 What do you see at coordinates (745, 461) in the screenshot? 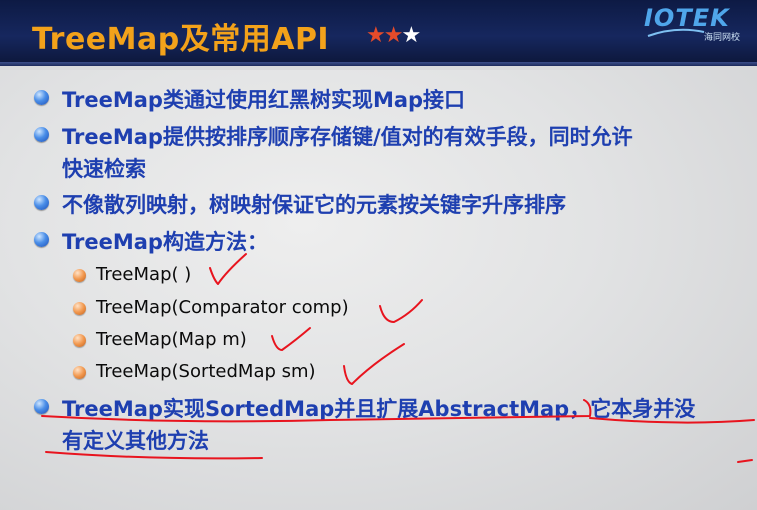
I see `pen-mark` at bounding box center [745, 461].